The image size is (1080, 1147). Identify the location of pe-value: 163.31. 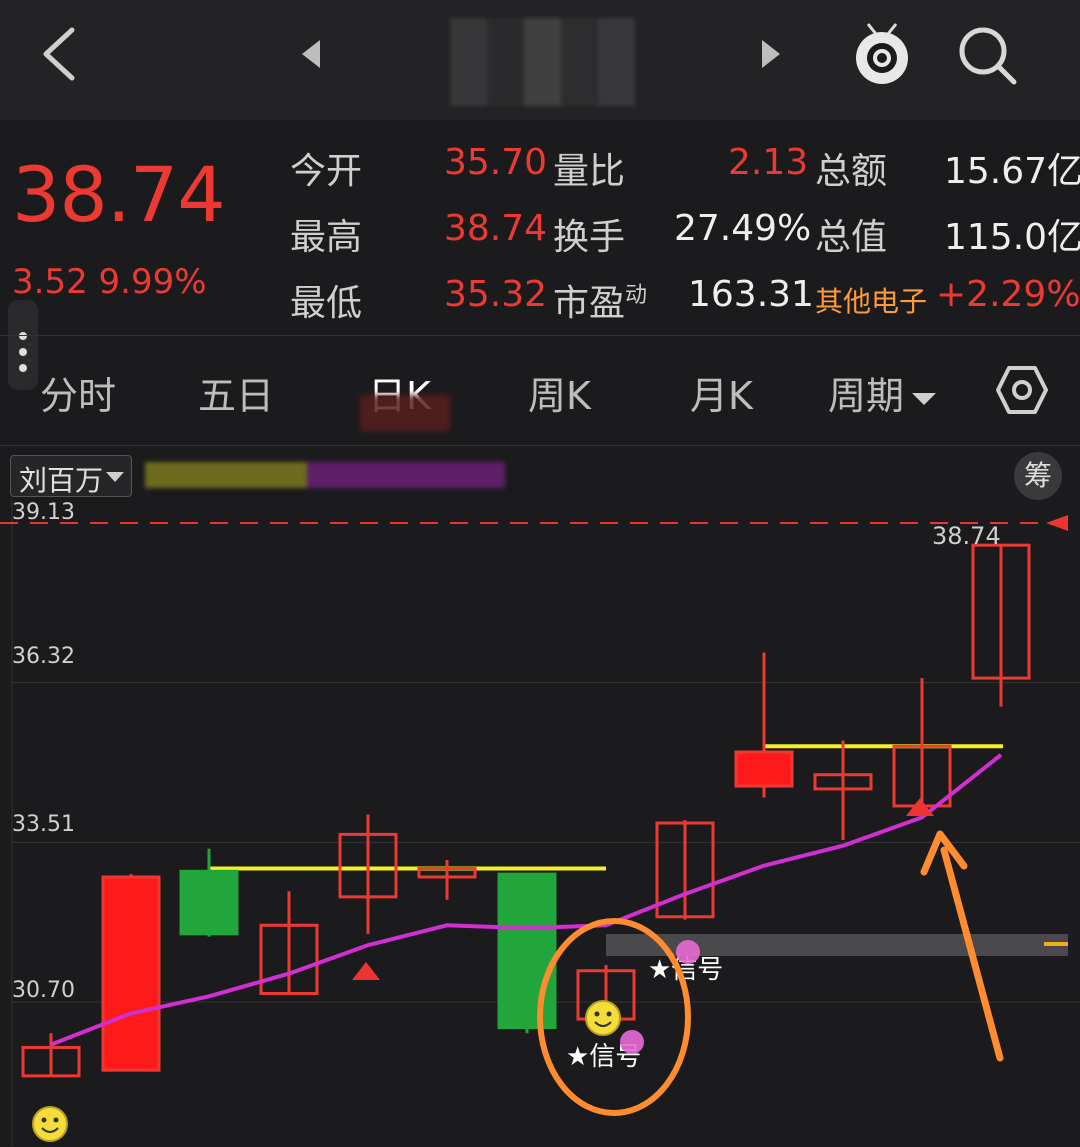
(751, 294).